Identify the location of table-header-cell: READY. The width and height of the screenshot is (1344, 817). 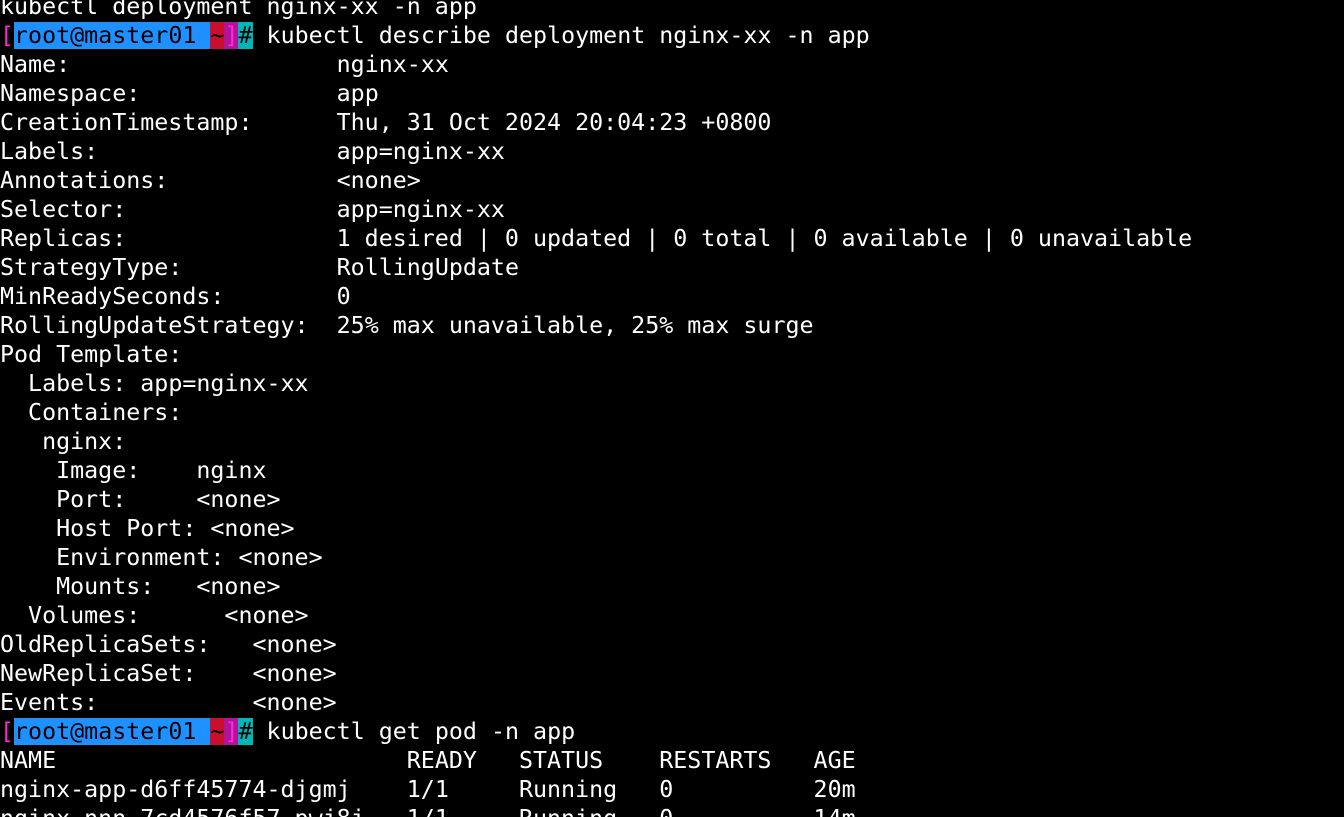
(441, 760).